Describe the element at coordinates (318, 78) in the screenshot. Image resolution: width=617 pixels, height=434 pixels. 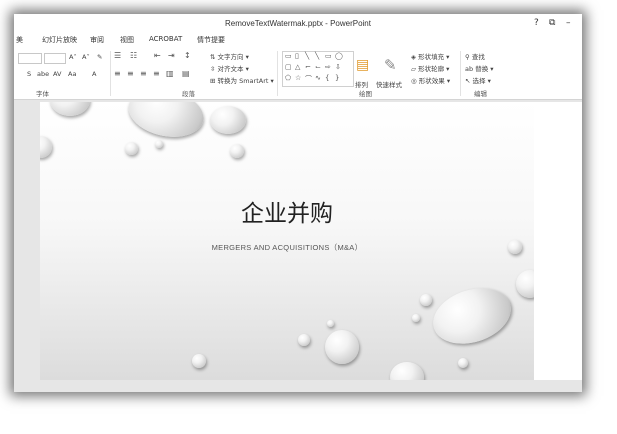
I see `freeform-shape-icon: ∿` at that location.